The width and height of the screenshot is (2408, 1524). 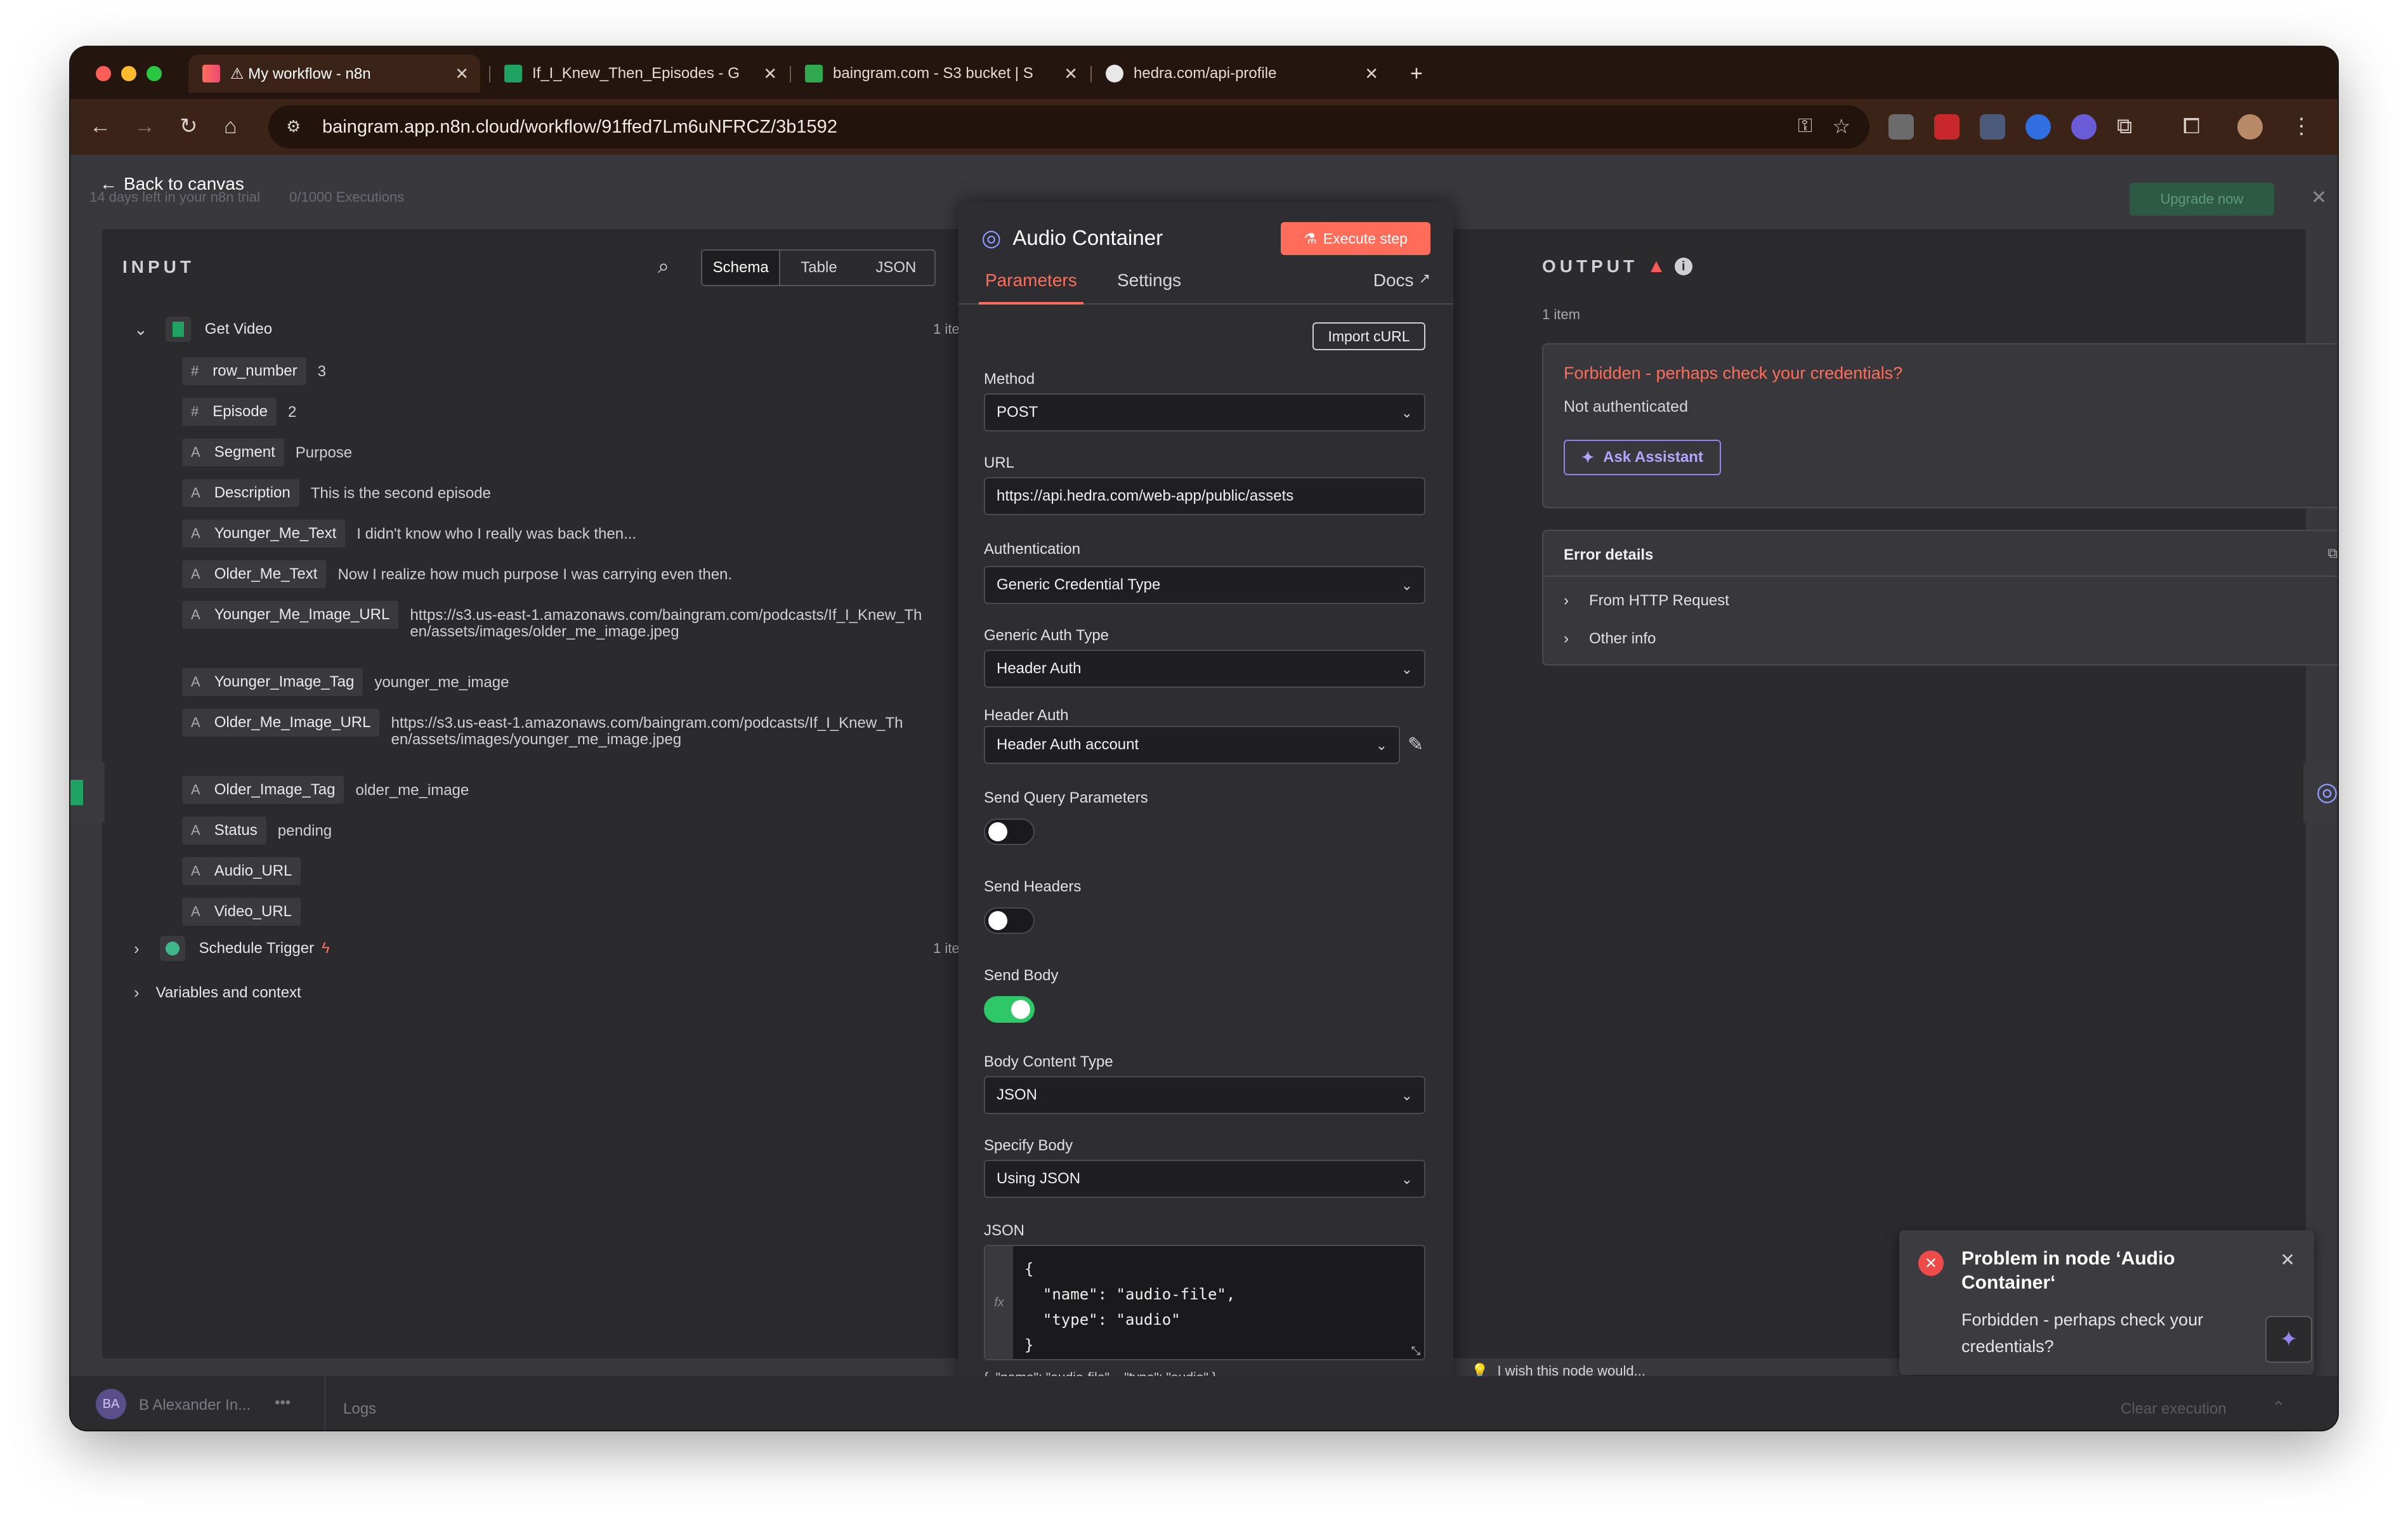 What do you see at coordinates (255, 574) in the screenshot?
I see `field-chip: A Older_Me_Text` at bounding box center [255, 574].